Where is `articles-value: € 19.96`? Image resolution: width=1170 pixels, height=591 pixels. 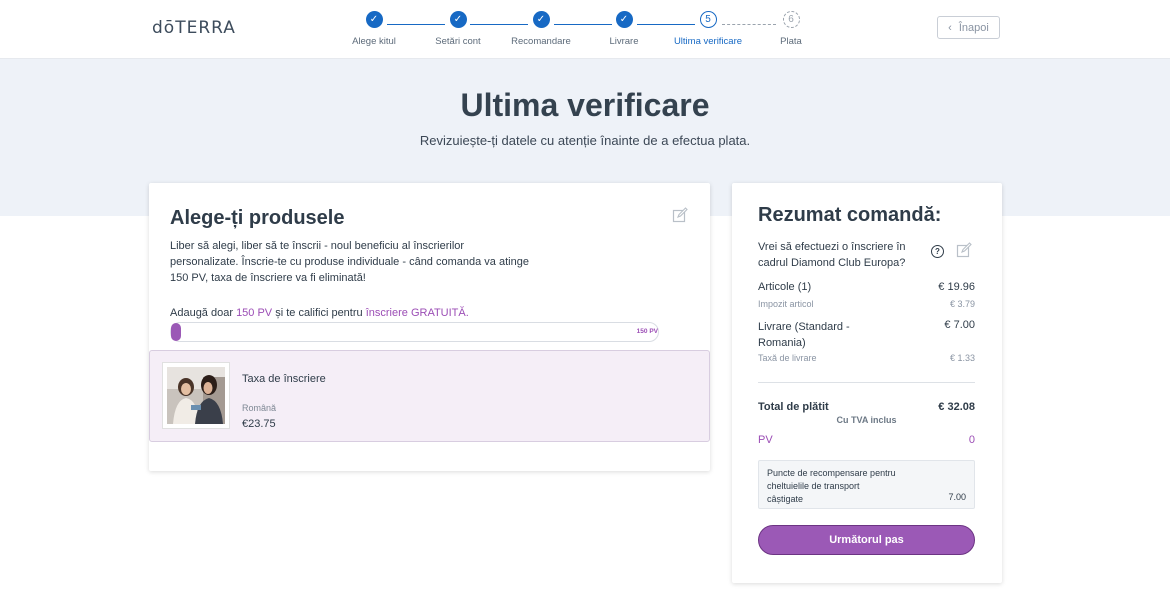
articles-value: € 19.96 is located at coordinates (956, 287).